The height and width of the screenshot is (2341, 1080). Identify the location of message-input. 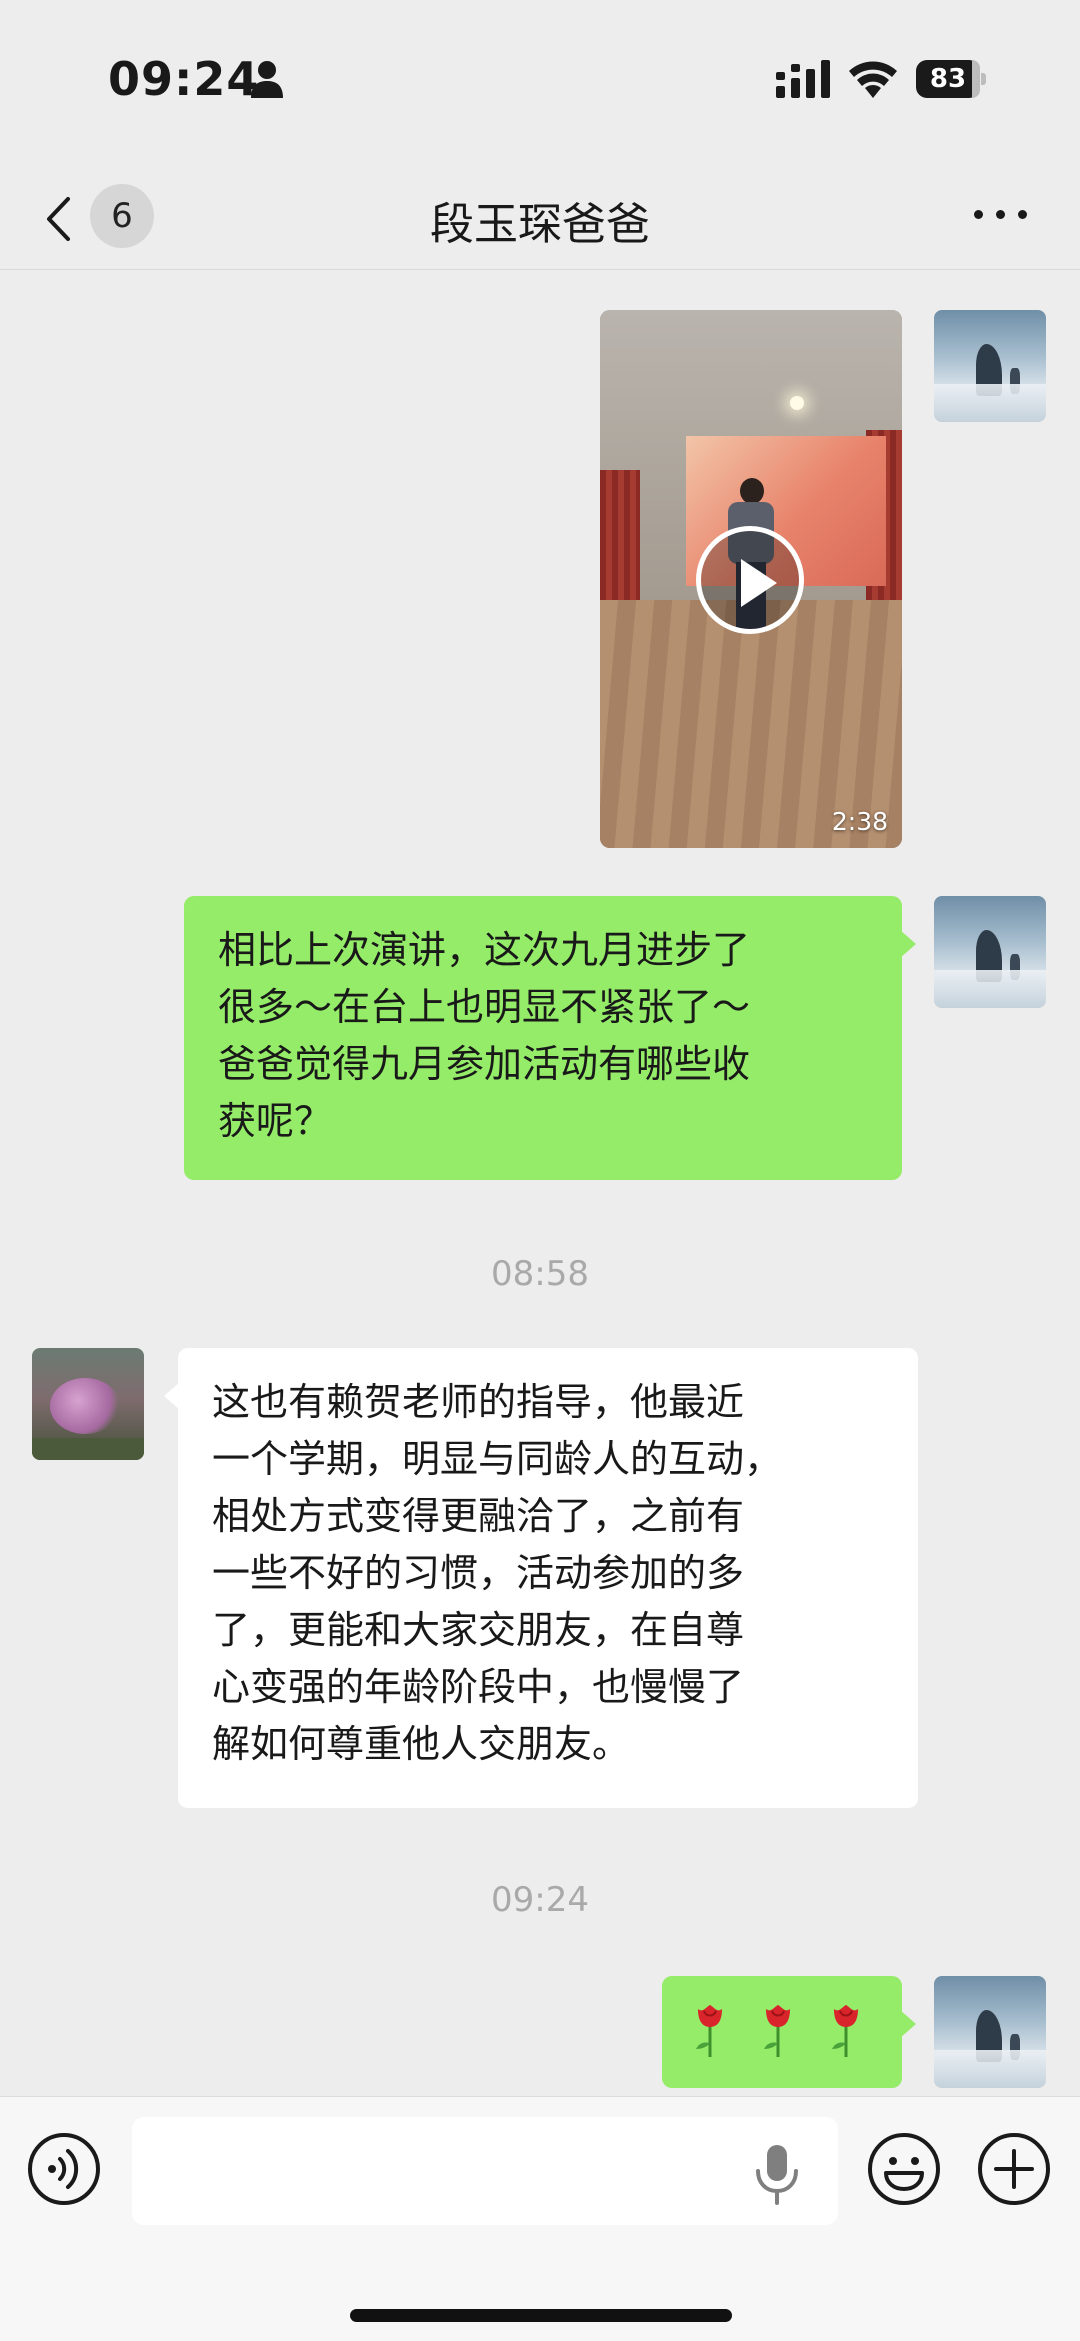
(485, 2171).